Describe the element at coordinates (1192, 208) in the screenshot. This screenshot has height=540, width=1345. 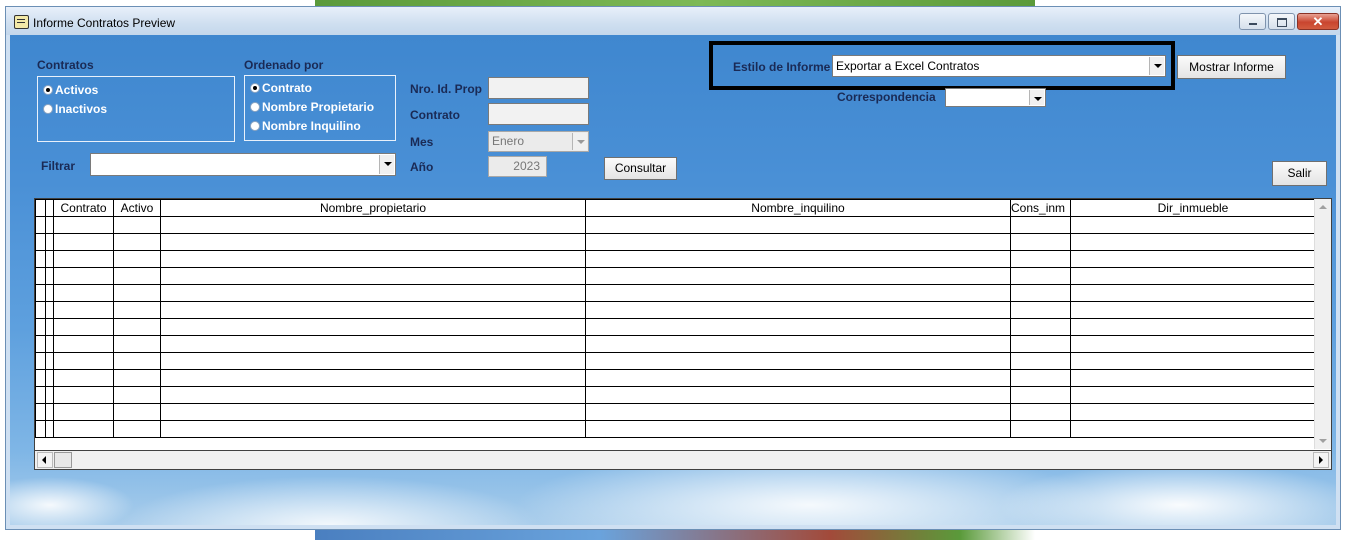
I see `column-header-dir-inmueble: Dir_inmueble` at that location.